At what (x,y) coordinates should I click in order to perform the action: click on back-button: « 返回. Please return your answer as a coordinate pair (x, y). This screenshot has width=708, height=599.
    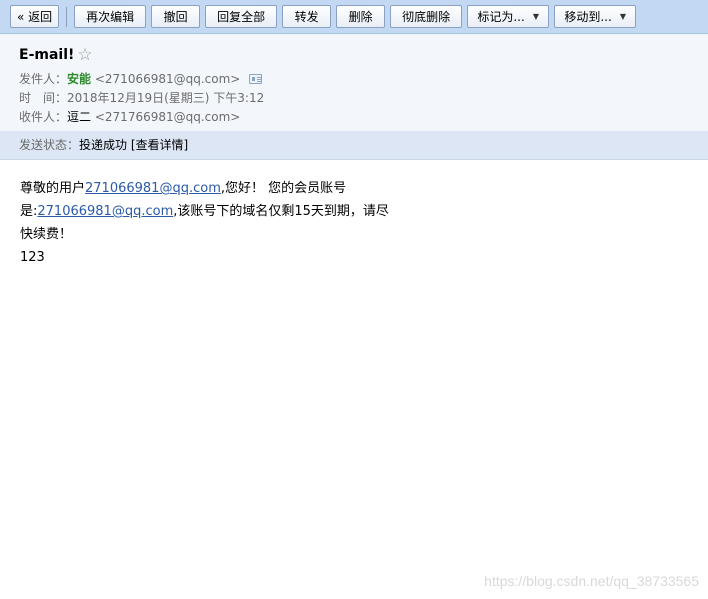
    Looking at the image, I should click on (35, 16).